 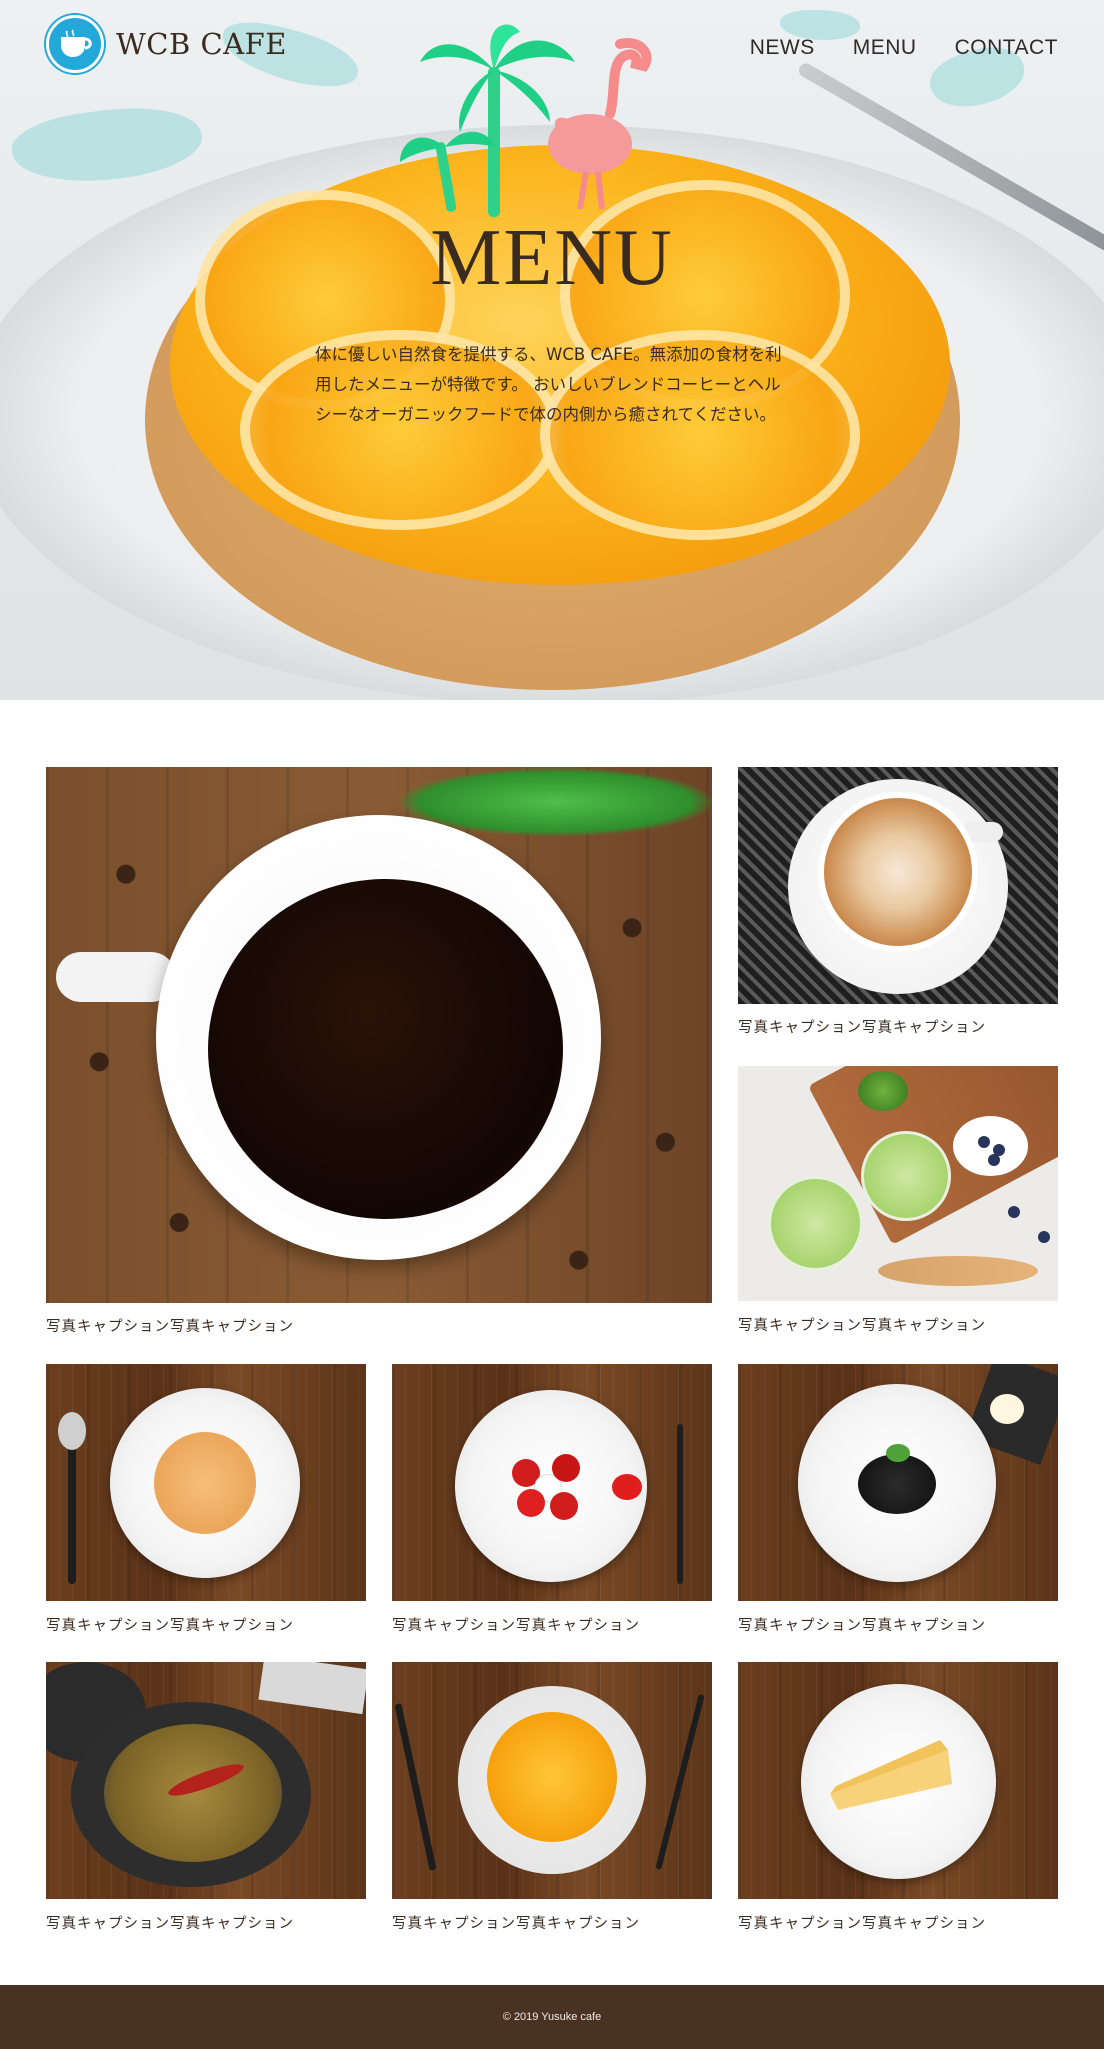 What do you see at coordinates (898, 1453) in the screenshot?
I see `basil-decoration` at bounding box center [898, 1453].